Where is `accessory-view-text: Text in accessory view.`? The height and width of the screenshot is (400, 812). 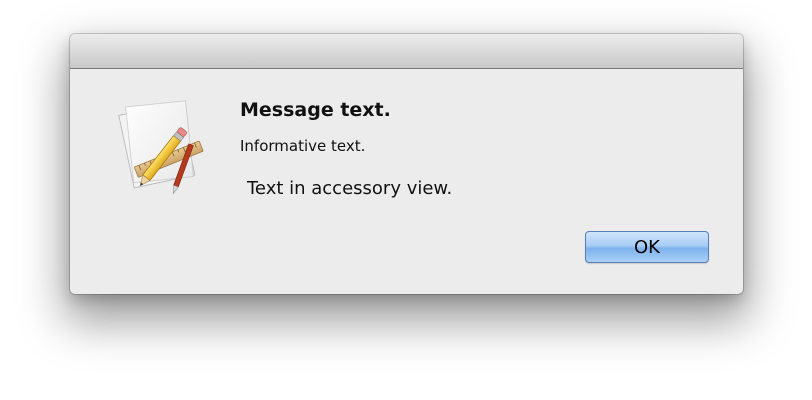 accessory-view-text: Text in accessory view. is located at coordinates (350, 188).